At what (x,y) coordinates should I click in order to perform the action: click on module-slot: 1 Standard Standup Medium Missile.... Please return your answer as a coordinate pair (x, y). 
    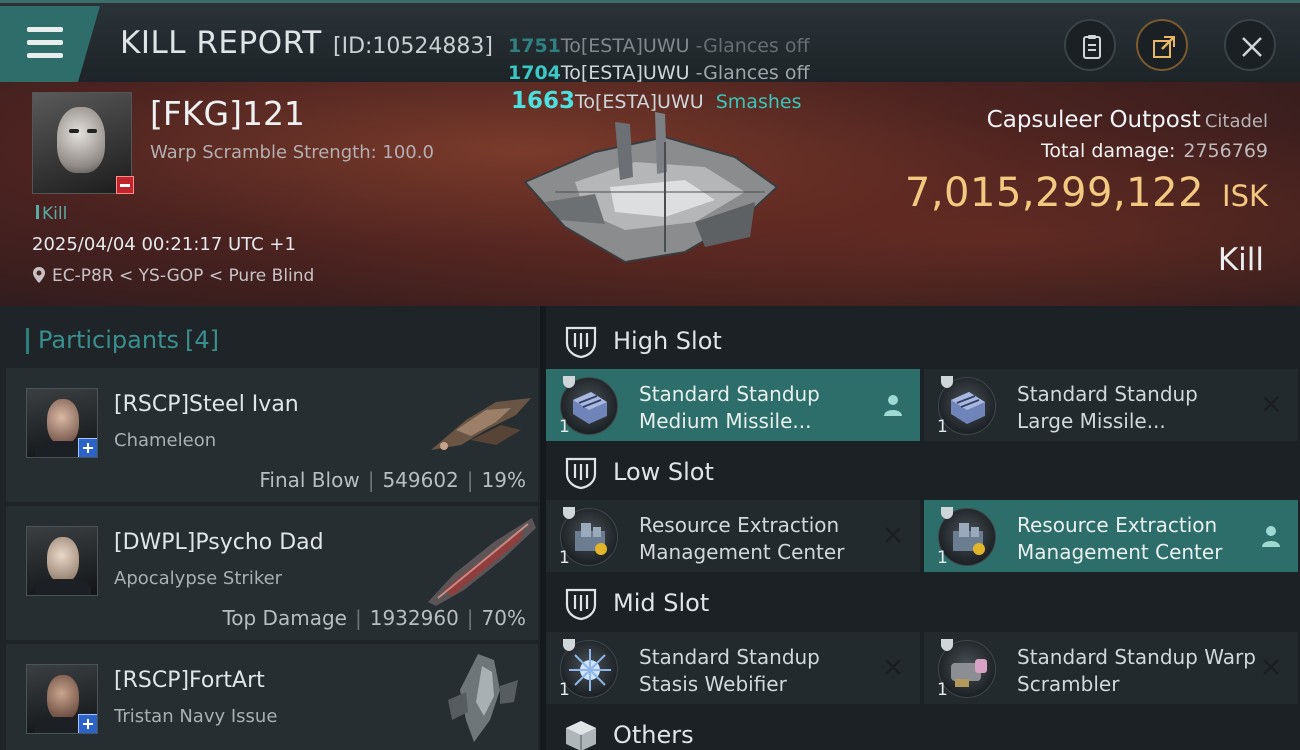
    Looking at the image, I should click on (733, 405).